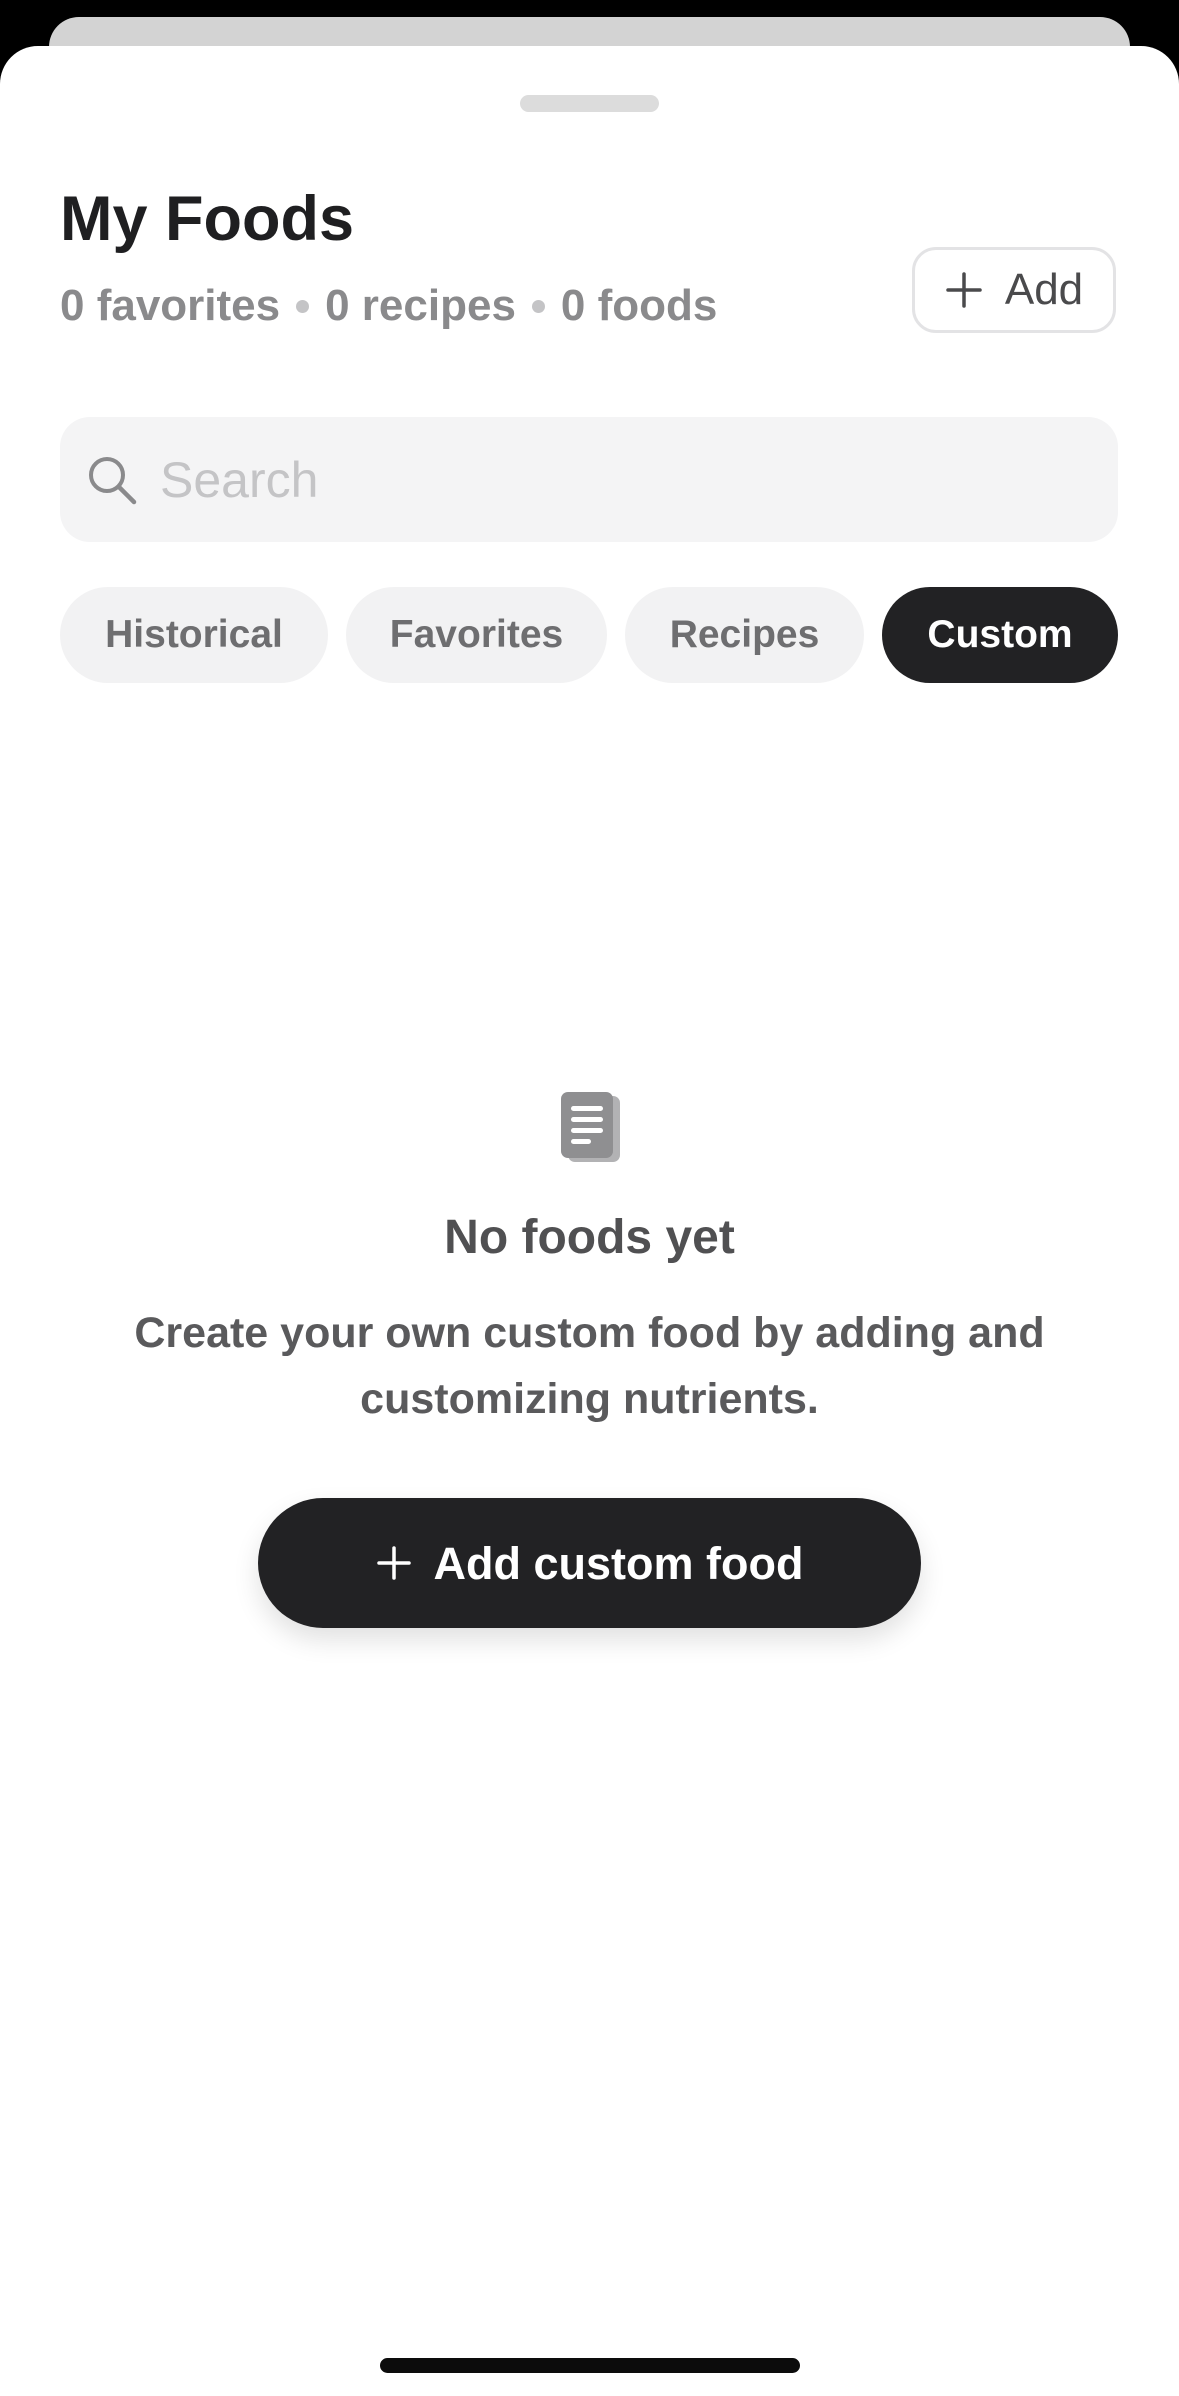  Describe the element at coordinates (590, 2365) in the screenshot. I see `home-indicator` at that location.